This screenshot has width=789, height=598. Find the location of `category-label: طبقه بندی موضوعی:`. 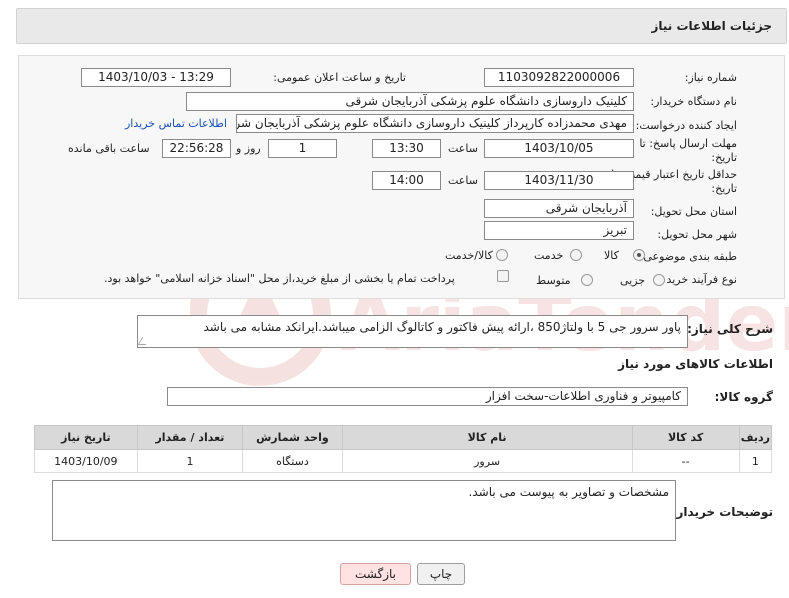

category-label: طبقه بندی موضوعی: is located at coordinates (688, 256).